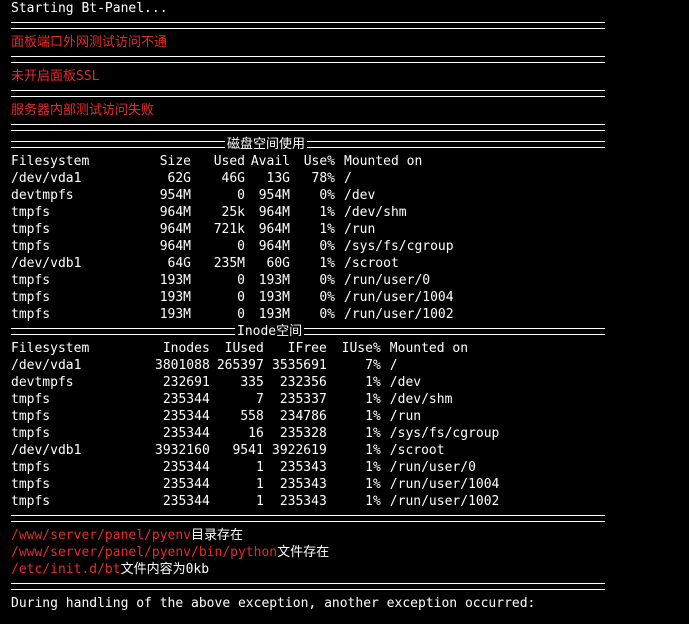 This screenshot has width=689, height=624. I want to click on python-path: /www/server/panel/pyenv/bin/python, so click(144, 552).